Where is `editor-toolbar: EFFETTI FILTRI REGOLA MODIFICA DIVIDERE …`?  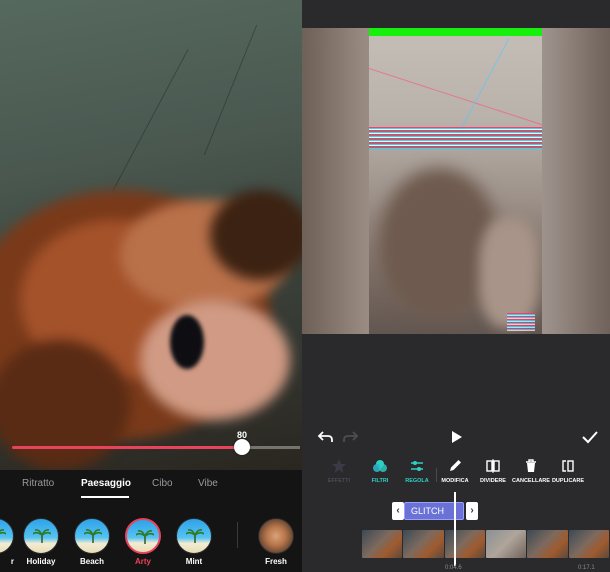
editor-toolbar: EFFETTI FILTRI REGOLA MODIFICA DIVIDERE … is located at coordinates (456, 474).